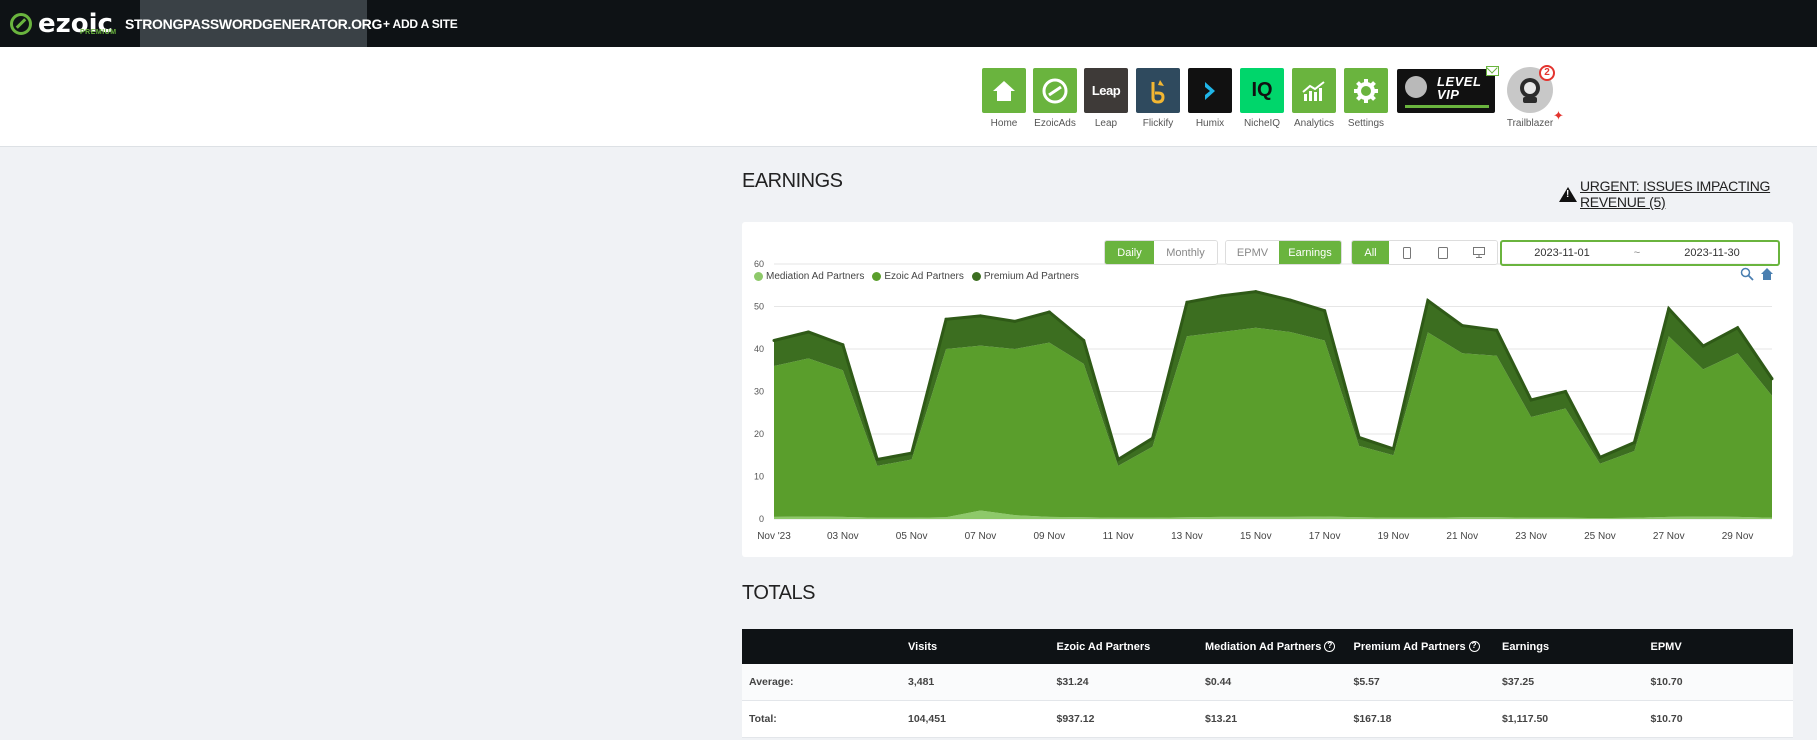  What do you see at coordinates (1004, 90) in the screenshot?
I see `home-icon` at bounding box center [1004, 90].